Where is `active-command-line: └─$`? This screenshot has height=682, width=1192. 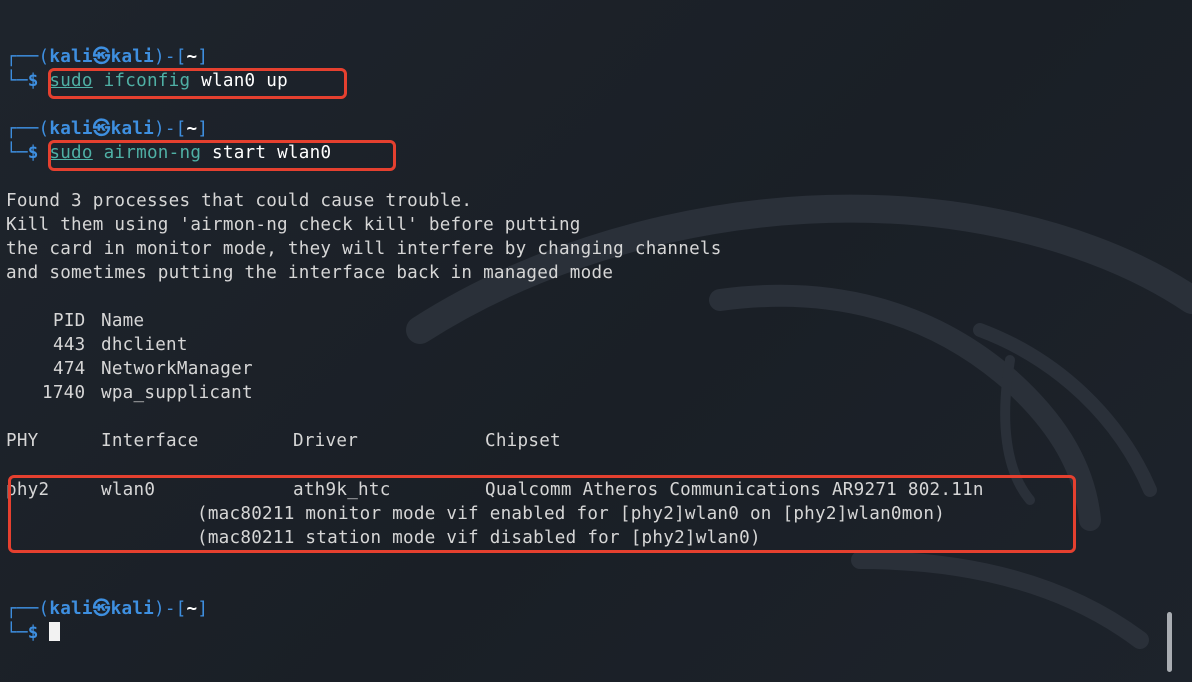 active-command-line: └─$ is located at coordinates (33, 633).